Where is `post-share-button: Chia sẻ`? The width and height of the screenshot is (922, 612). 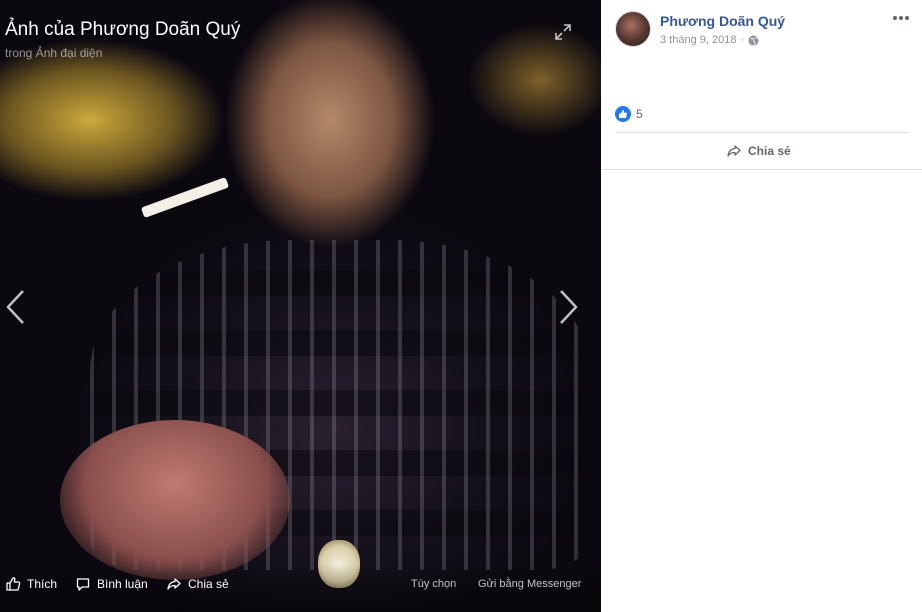 post-share-button: Chia sẻ is located at coordinates (758, 151).